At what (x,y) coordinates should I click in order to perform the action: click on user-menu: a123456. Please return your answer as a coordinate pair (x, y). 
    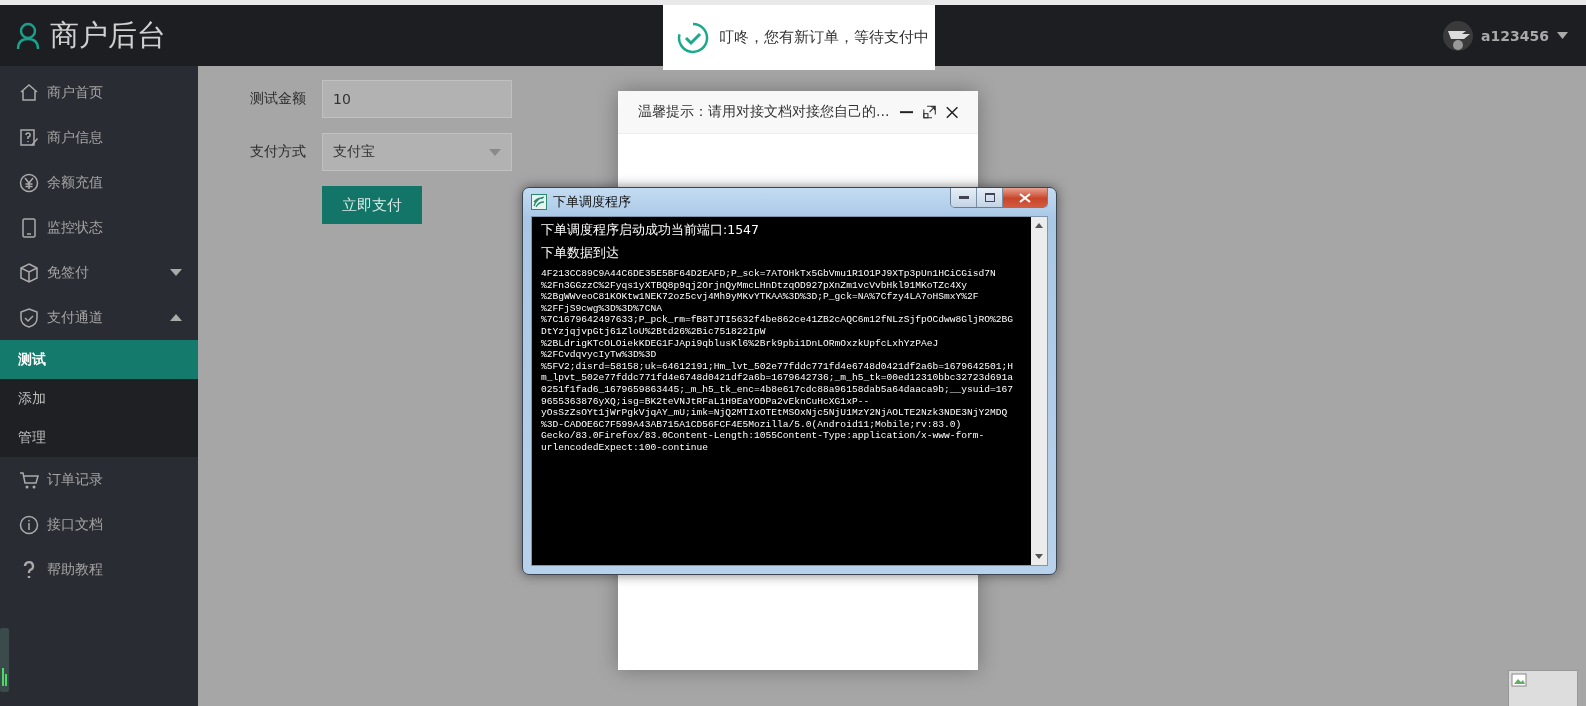
    Looking at the image, I should click on (1505, 35).